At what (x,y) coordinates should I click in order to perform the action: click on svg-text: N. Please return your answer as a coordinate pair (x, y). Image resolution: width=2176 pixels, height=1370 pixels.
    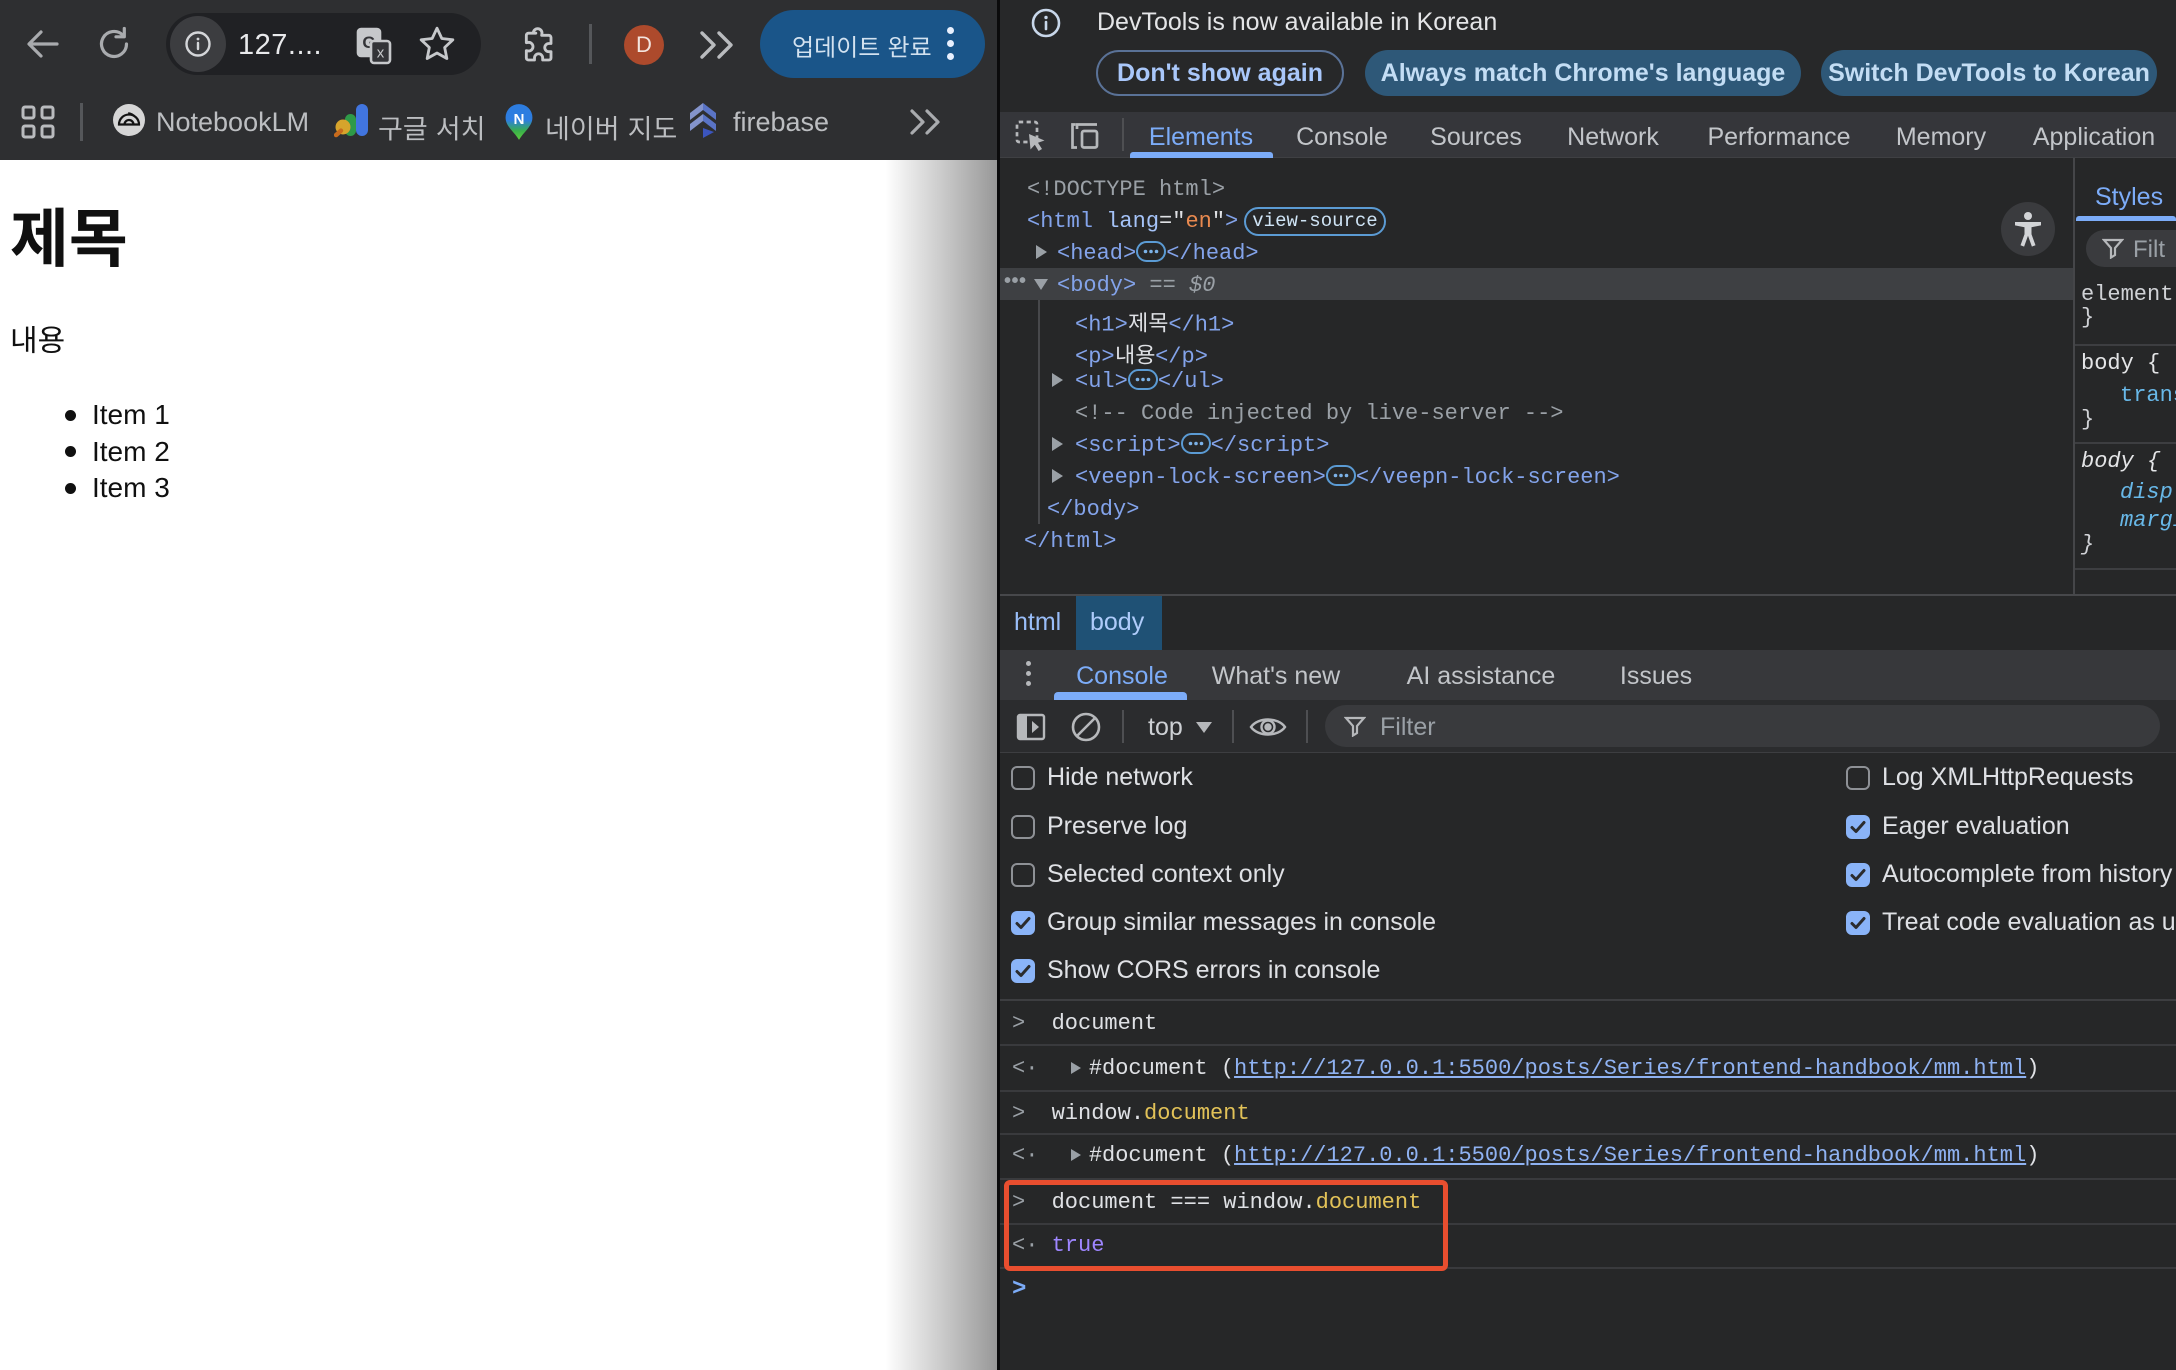
    Looking at the image, I should click on (519, 119).